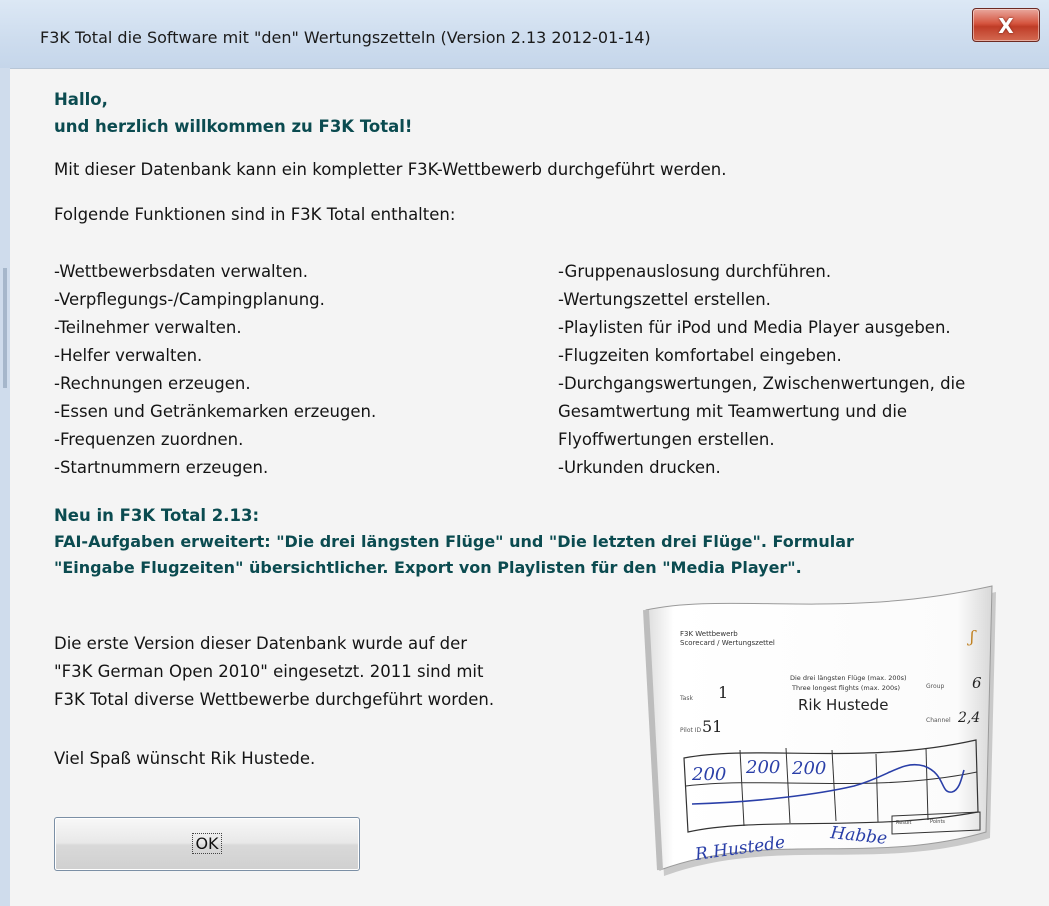  What do you see at coordinates (843, 705) in the screenshot?
I see `scorecard-pilot-name: Rik Hustede` at bounding box center [843, 705].